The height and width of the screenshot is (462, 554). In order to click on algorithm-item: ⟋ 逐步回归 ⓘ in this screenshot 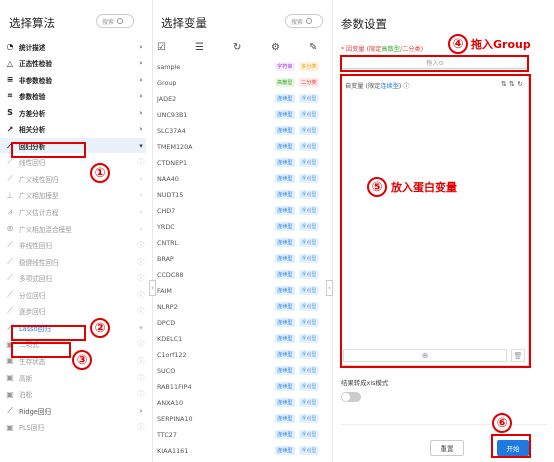, I will do `click(73, 311)`.